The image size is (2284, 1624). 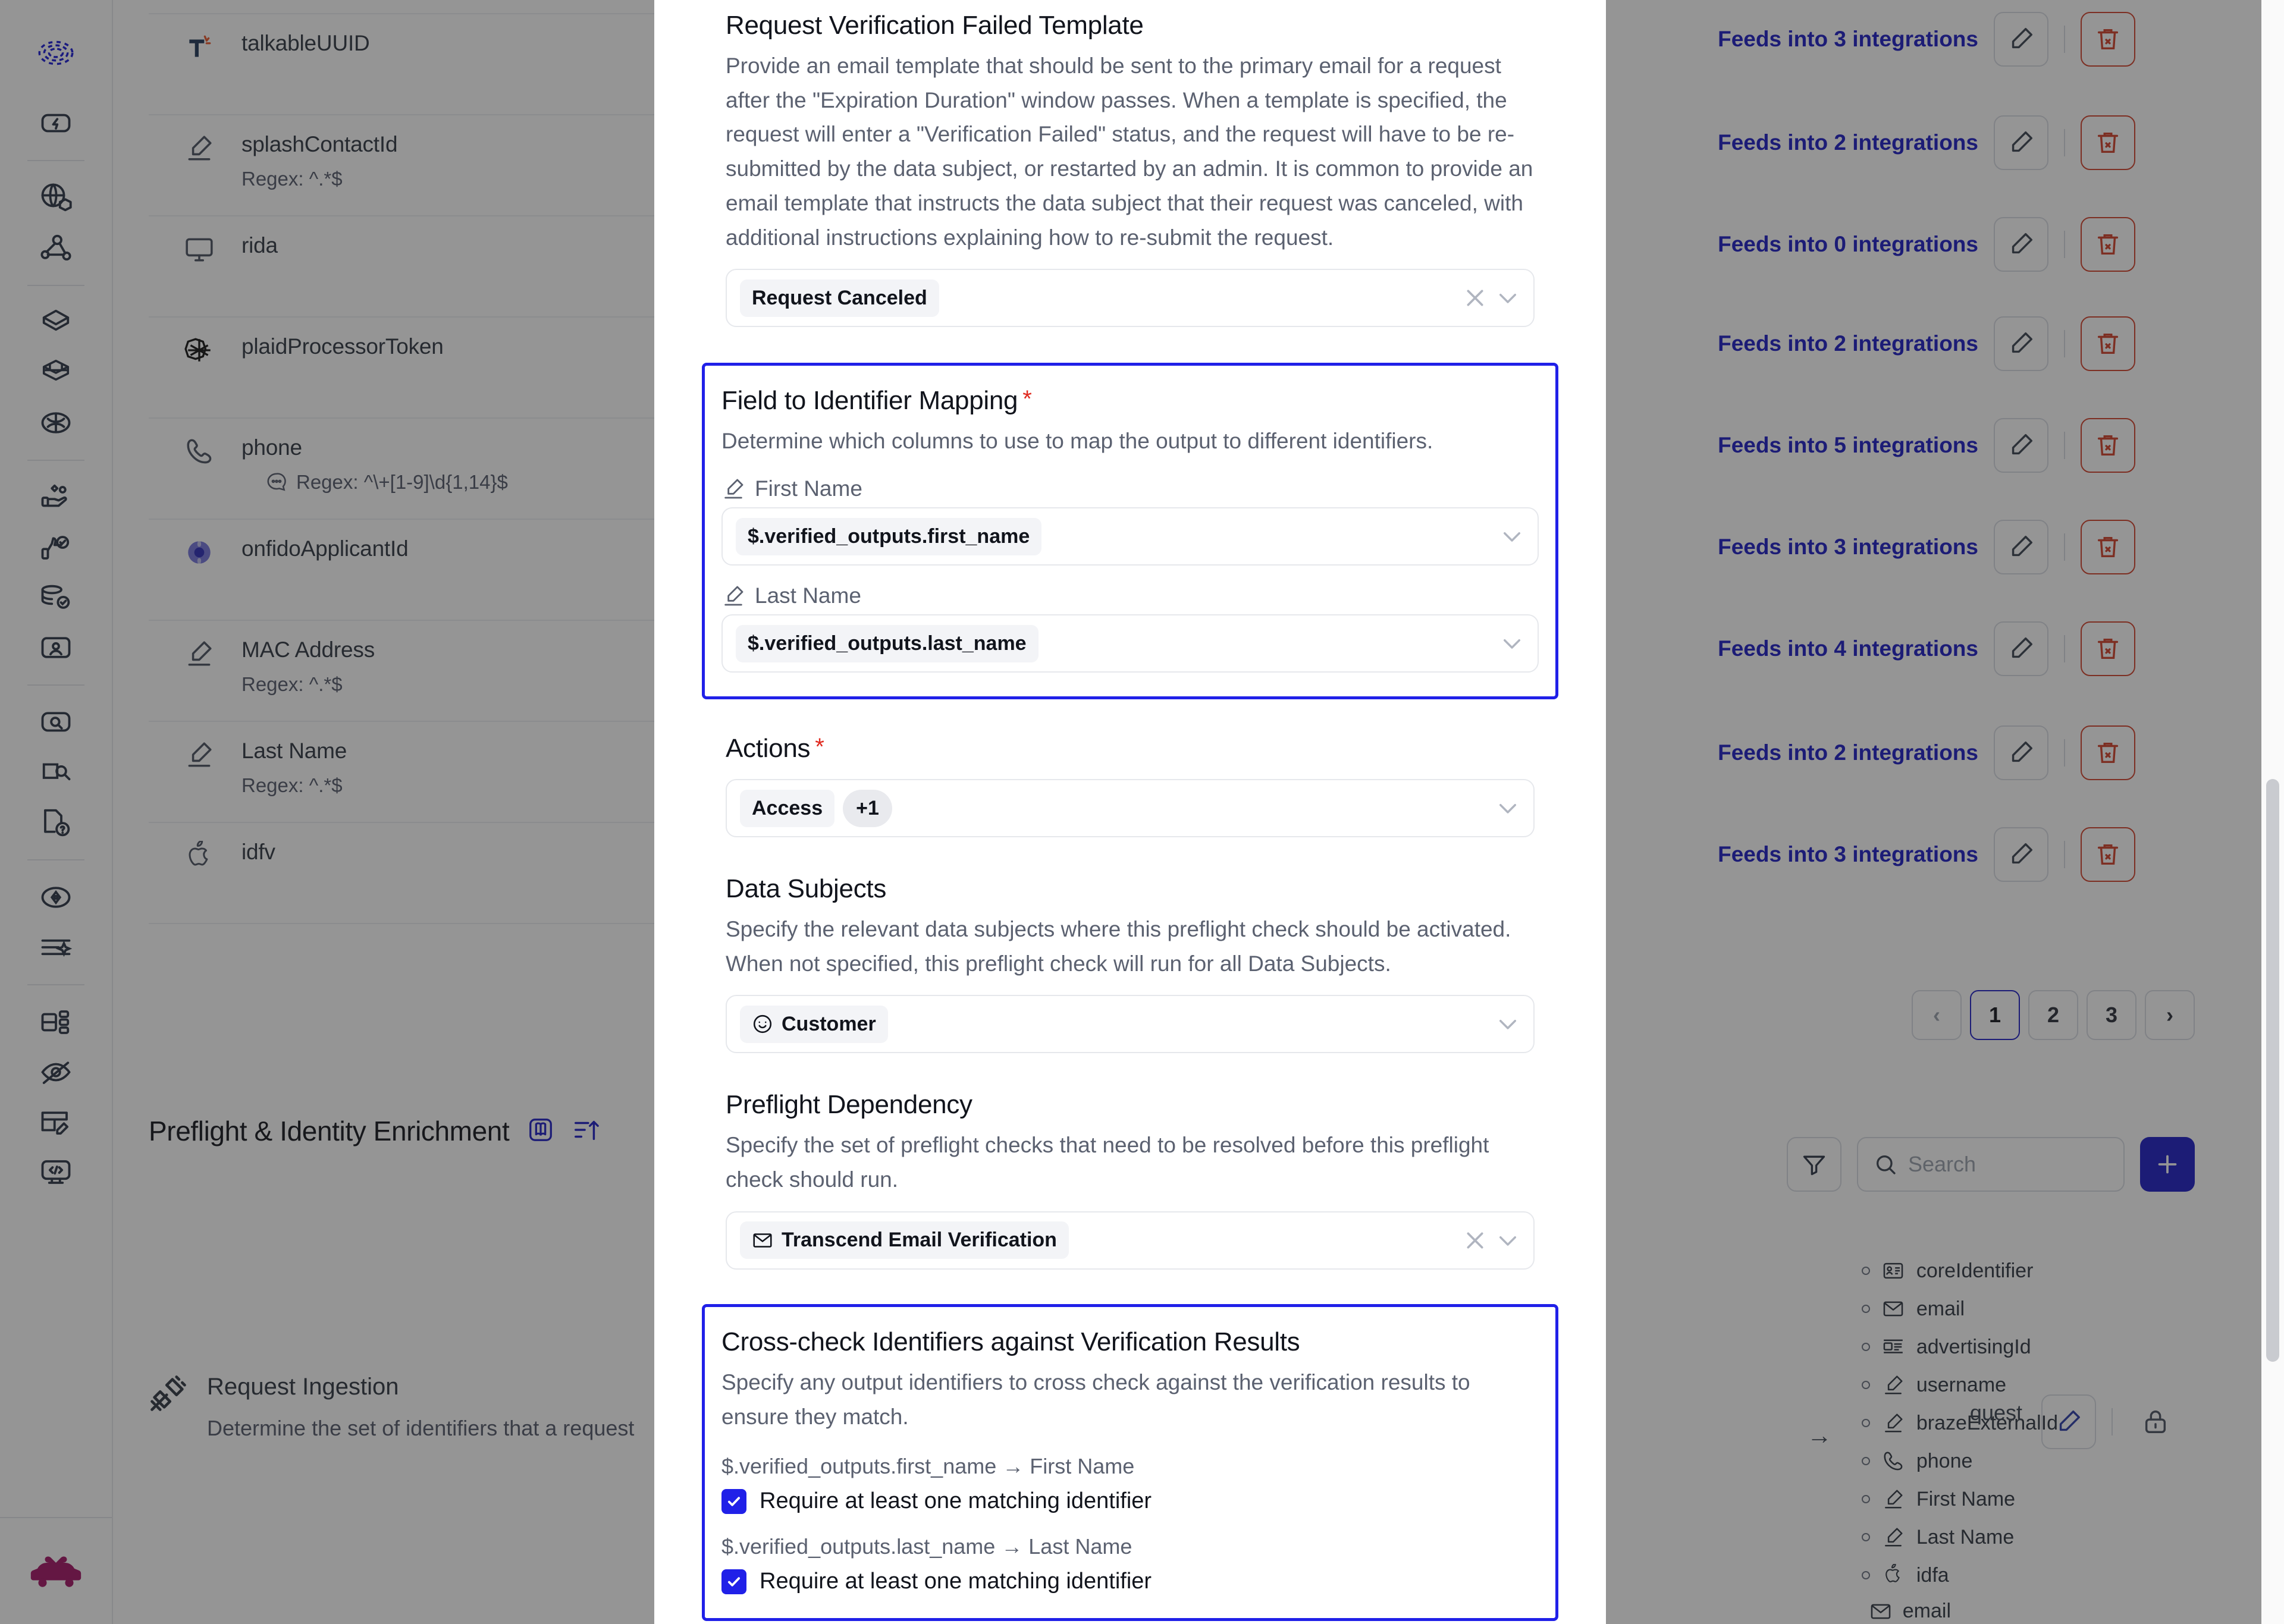 What do you see at coordinates (1131, 1240) in the screenshot?
I see `preflight-dependency-select: Transcend Email Verification` at bounding box center [1131, 1240].